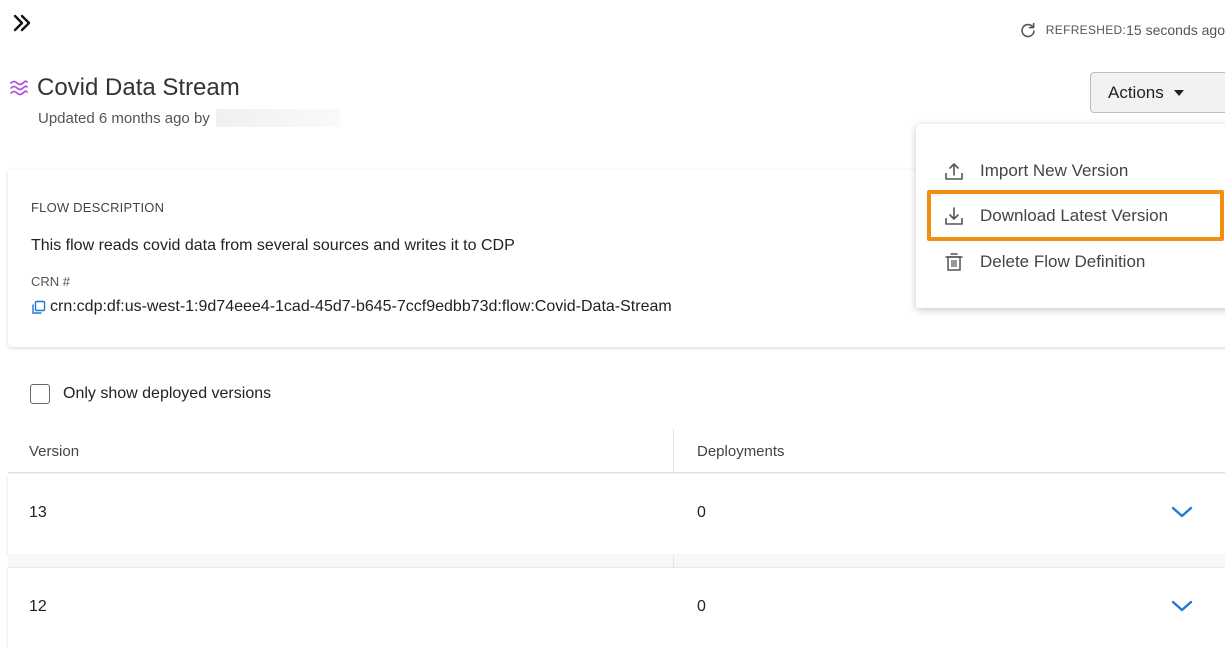 This screenshot has height=647, width=1225. I want to click on updated-text: Updated 6 months ago by, so click(124, 118).